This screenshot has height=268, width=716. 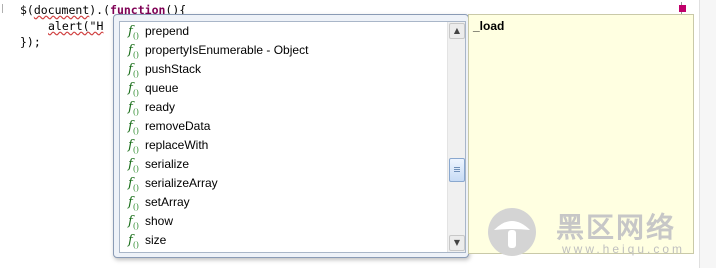 I want to click on vertical-scrollbar: ▲ ▼, so click(x=456, y=137).